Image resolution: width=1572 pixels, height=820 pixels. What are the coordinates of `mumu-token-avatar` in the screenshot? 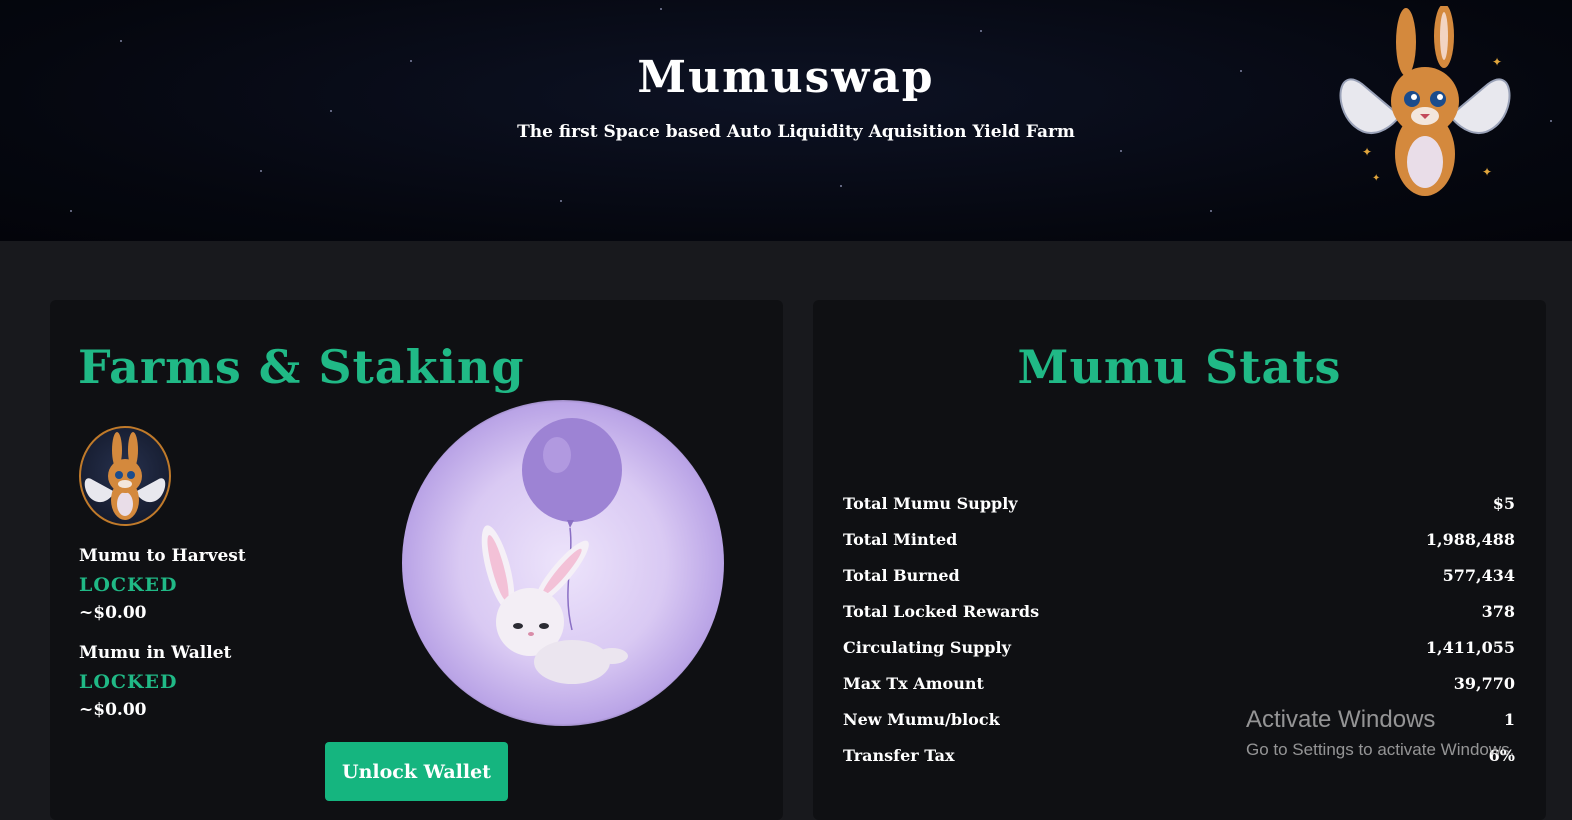 It's located at (125, 476).